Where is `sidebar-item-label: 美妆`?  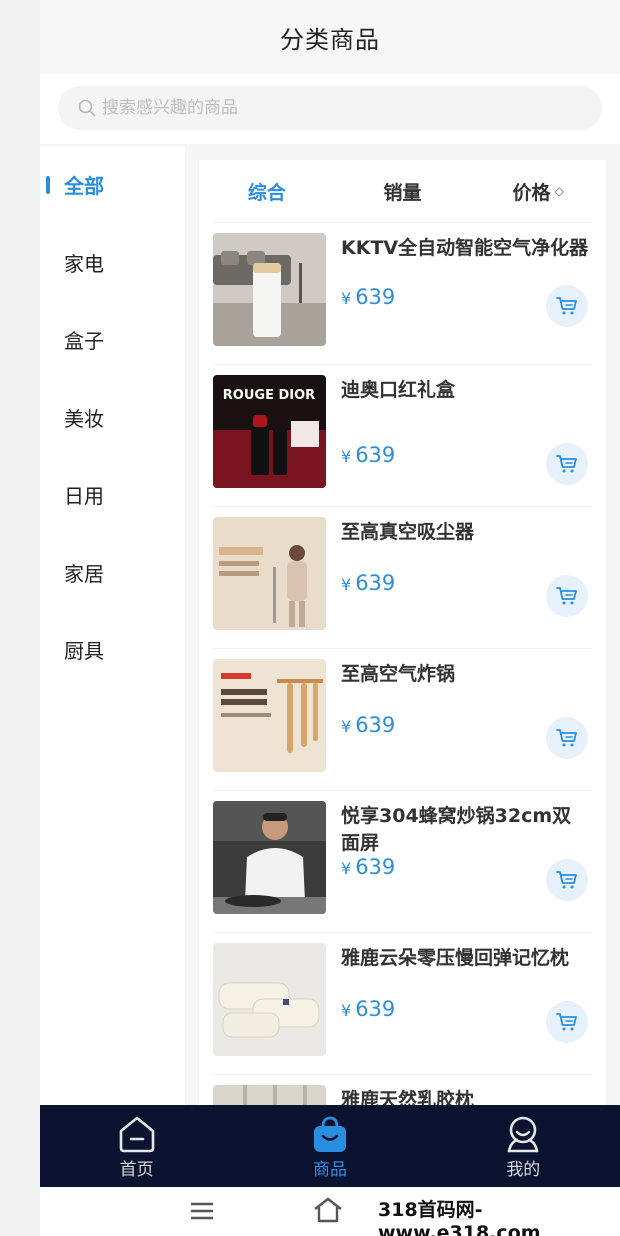
sidebar-item-label: 美妆 is located at coordinates (84, 418).